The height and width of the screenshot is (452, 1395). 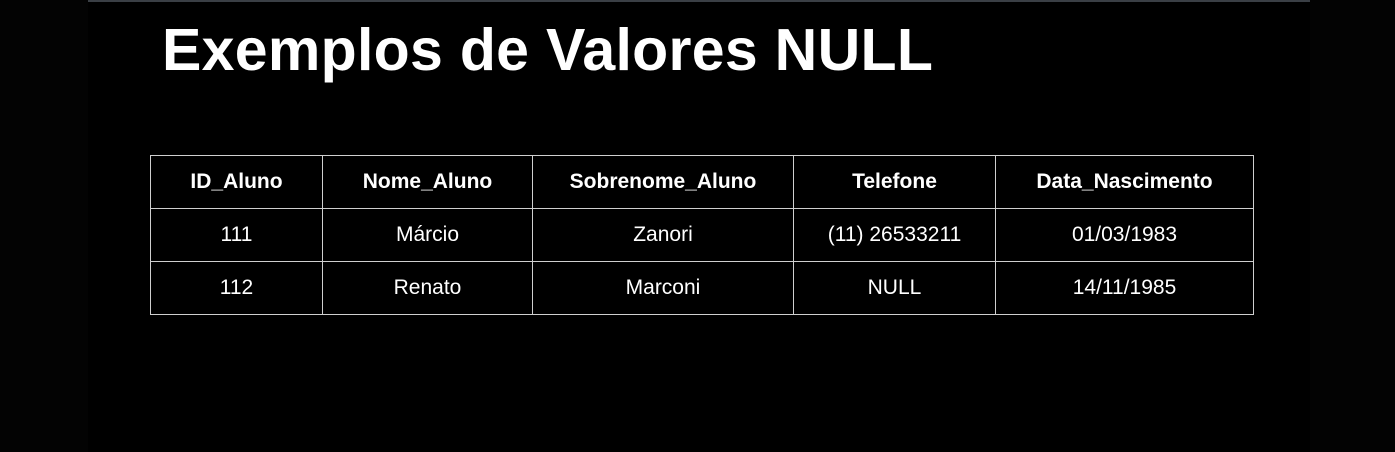 I want to click on table-cell: Zanori, so click(x=663, y=235).